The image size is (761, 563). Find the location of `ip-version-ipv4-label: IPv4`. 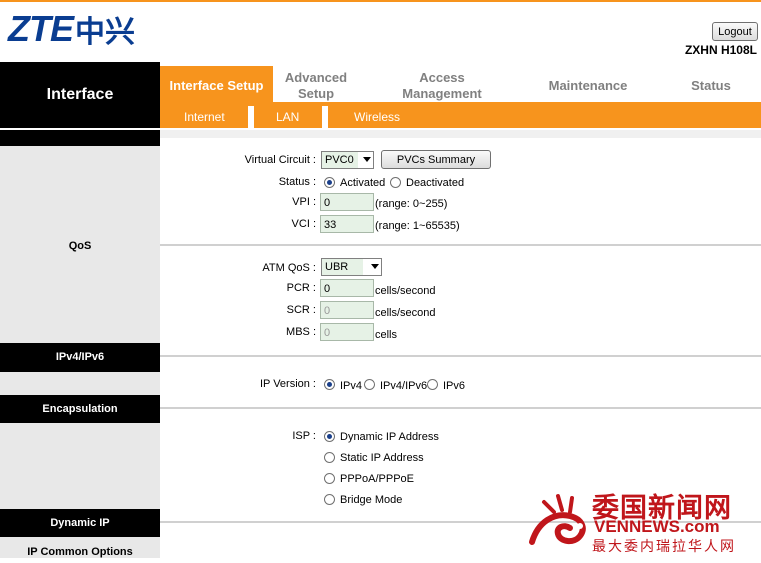

ip-version-ipv4-label: IPv4 is located at coordinates (351, 386).